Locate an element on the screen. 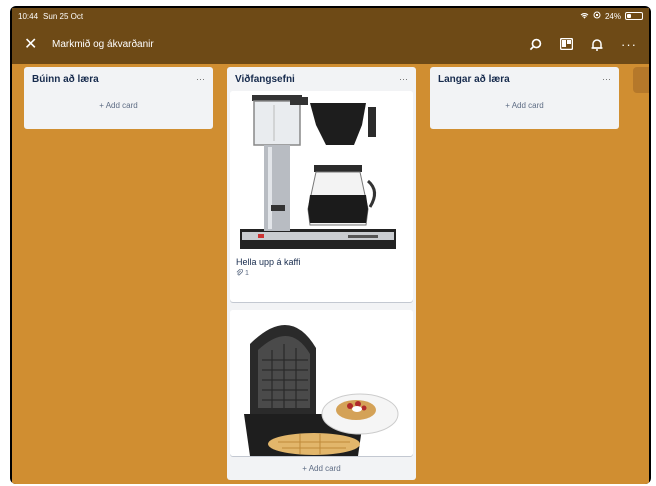 This screenshot has height=486, width=656. orientation-lock-icon is located at coordinates (597, 16).